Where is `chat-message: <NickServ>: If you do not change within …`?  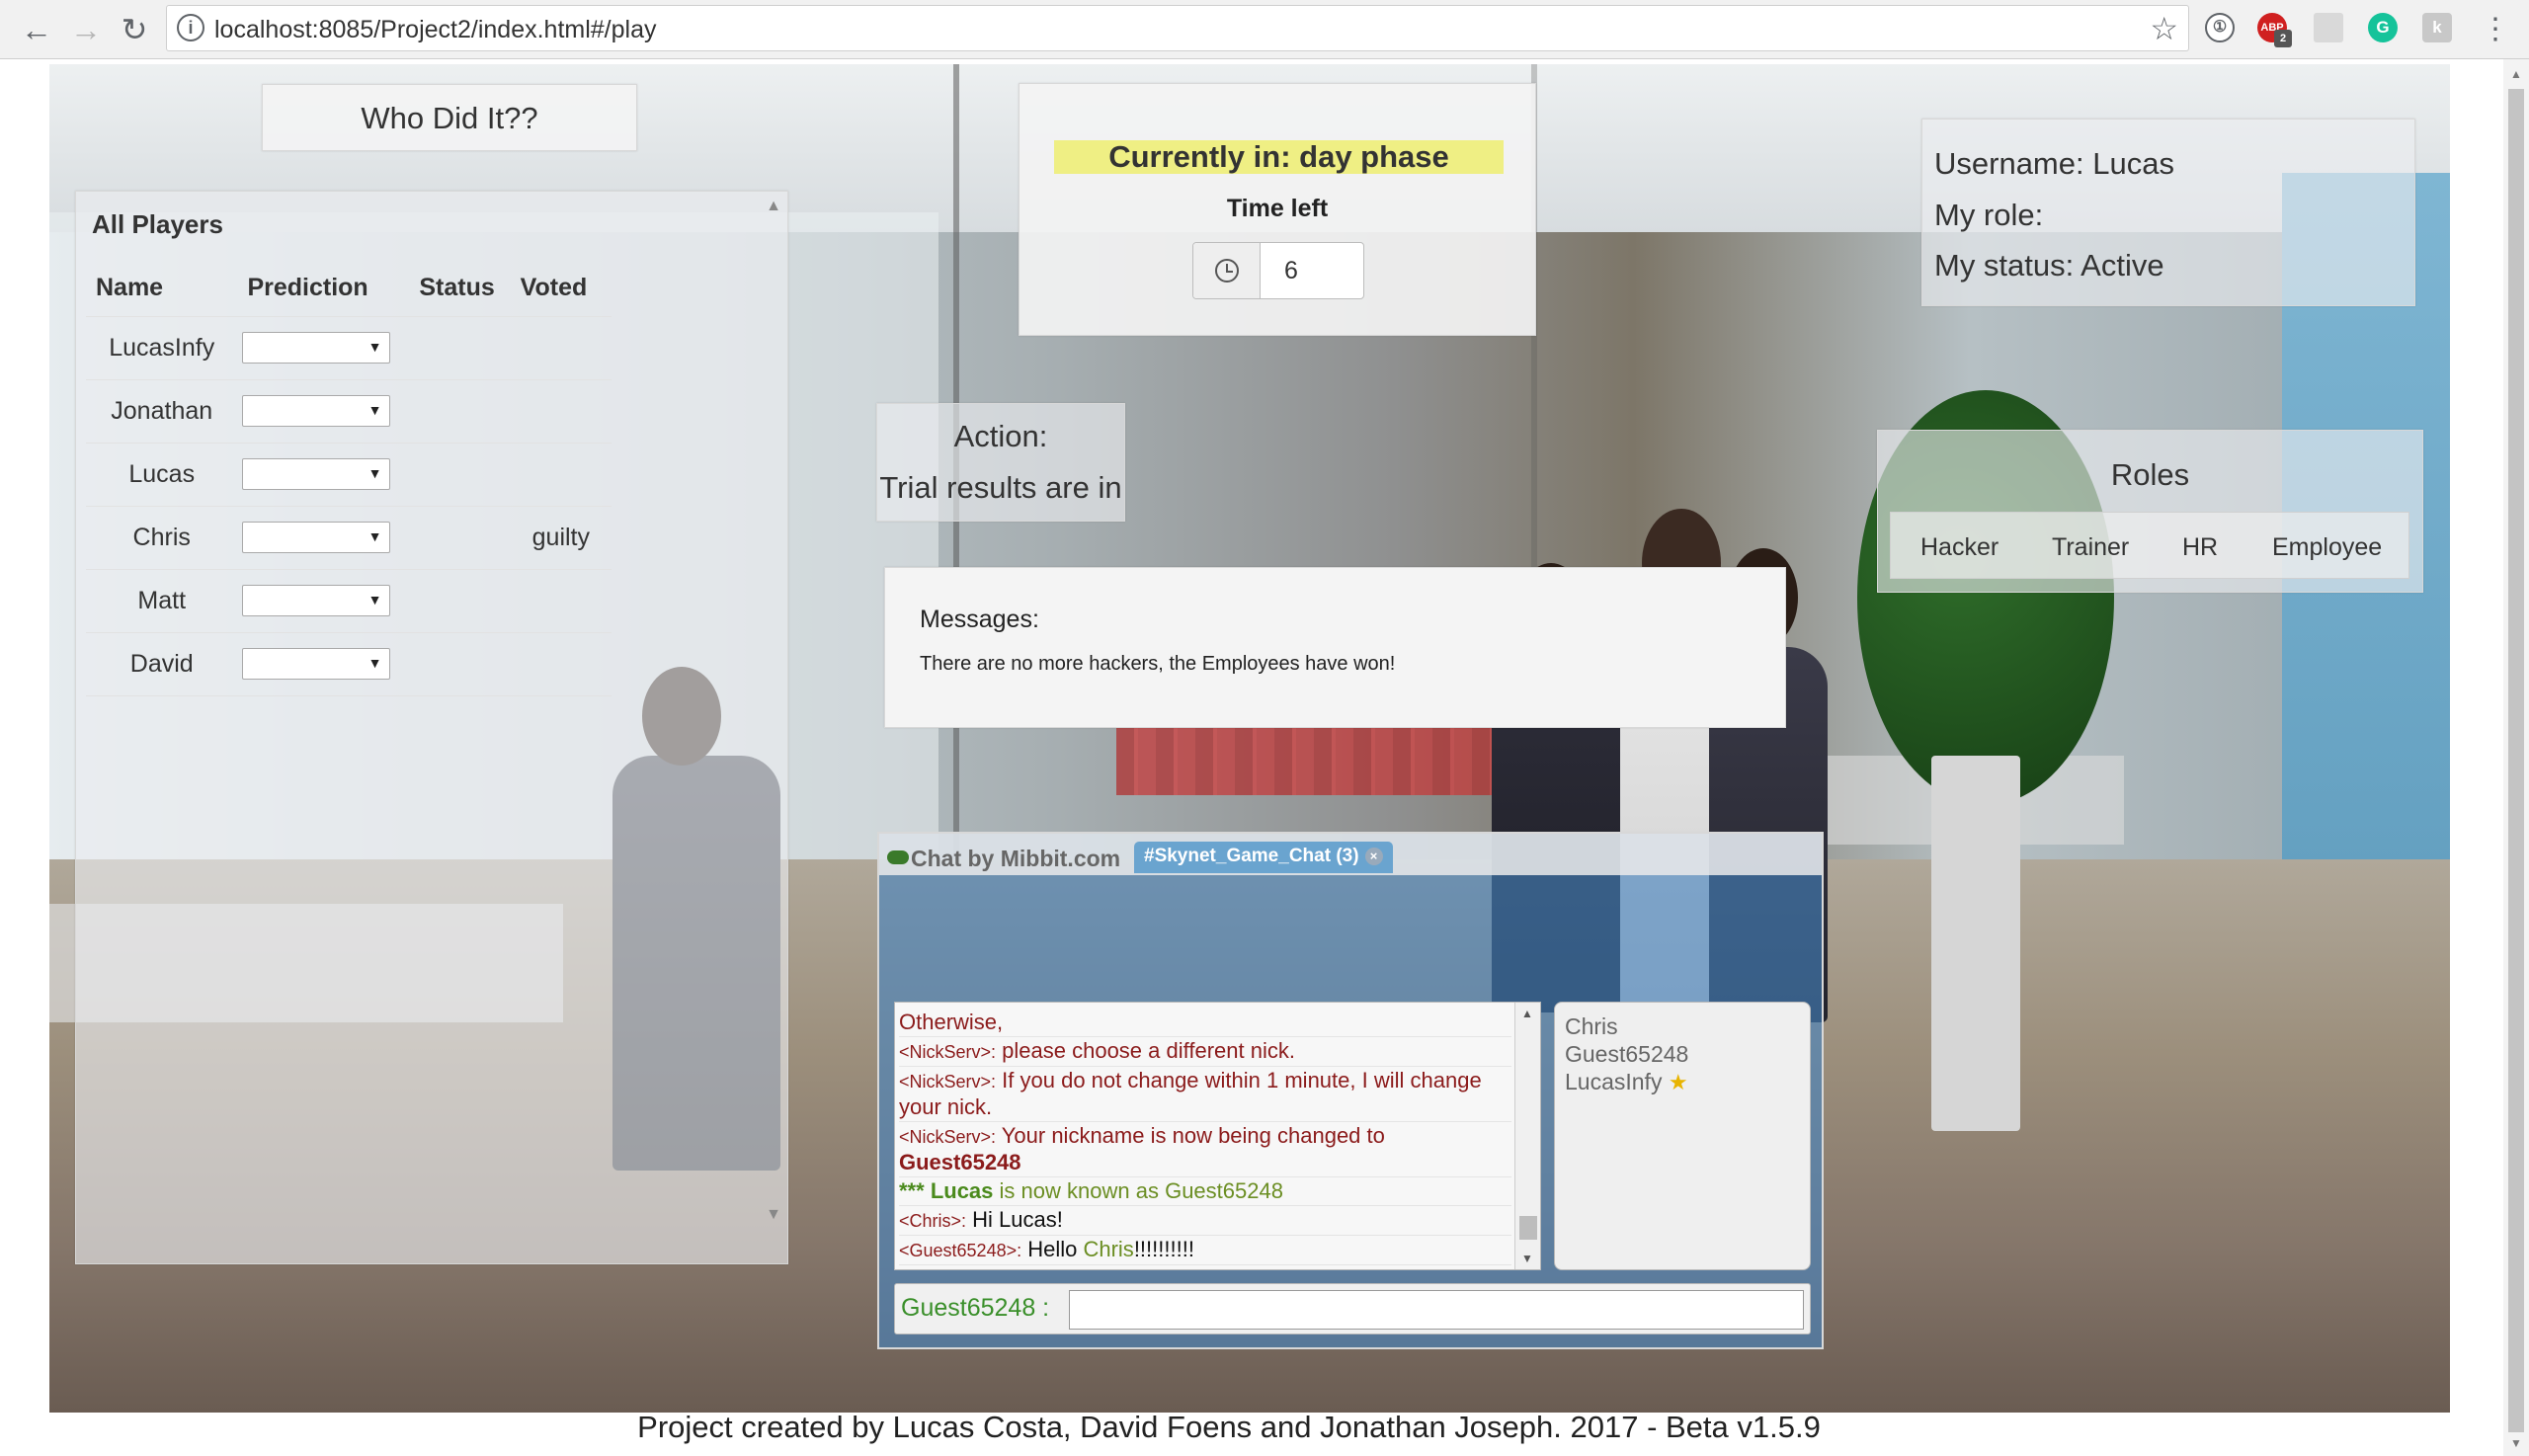
chat-message: <NickServ>: If you do not change within … is located at coordinates (1205, 1094).